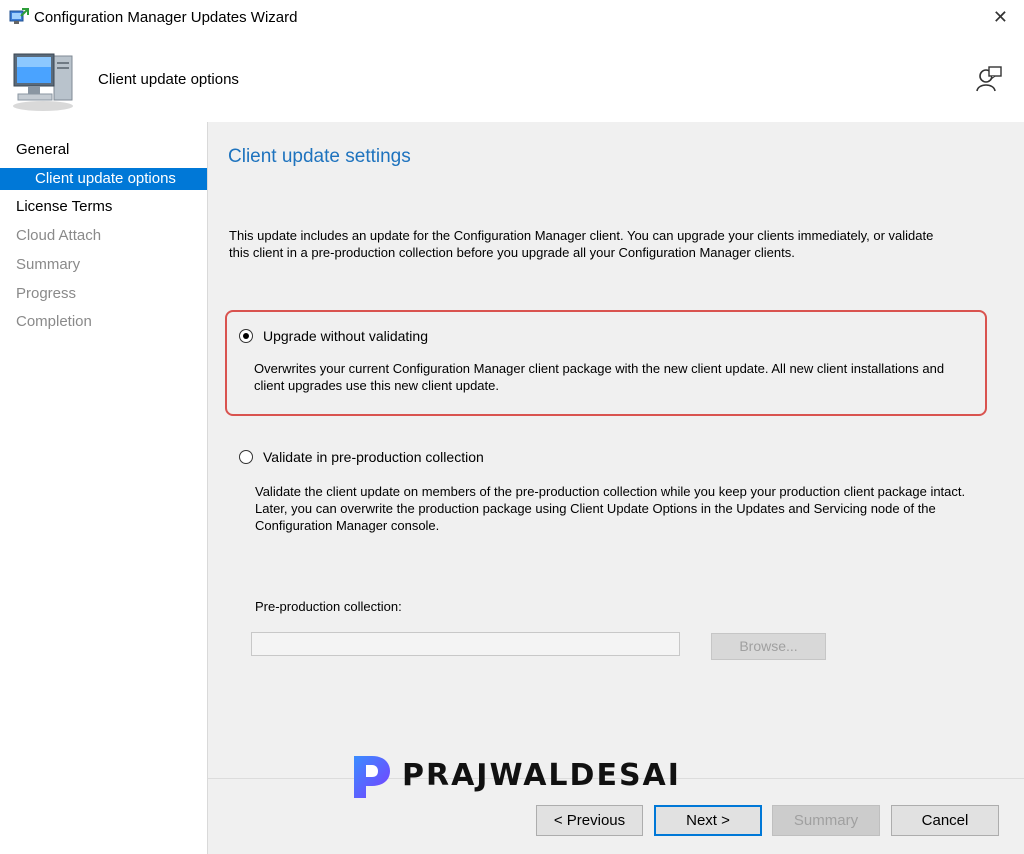  Describe the element at coordinates (43, 82) in the screenshot. I see `computer-icon` at that location.